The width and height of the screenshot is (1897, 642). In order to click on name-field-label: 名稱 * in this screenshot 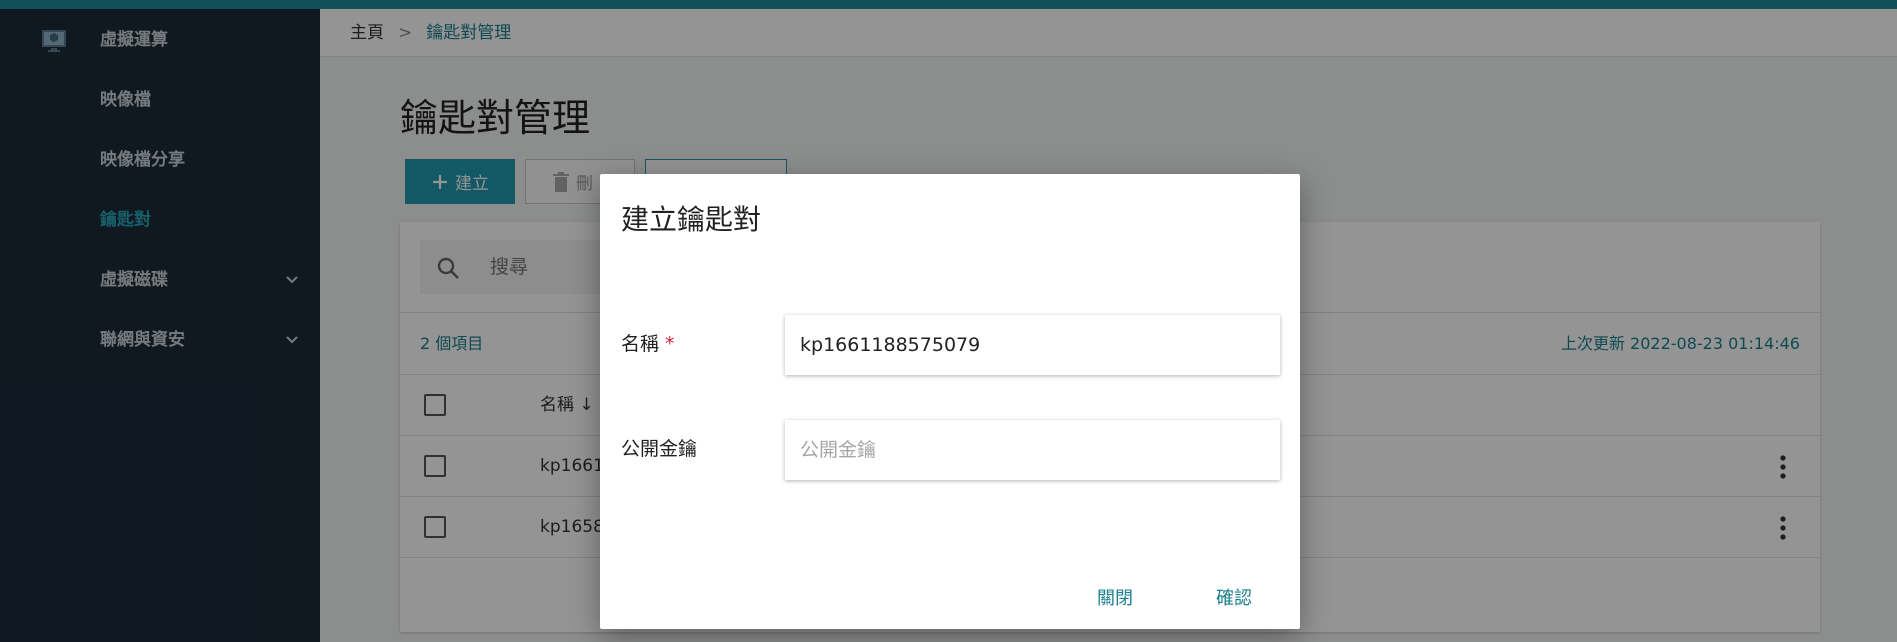, I will do `click(648, 342)`.